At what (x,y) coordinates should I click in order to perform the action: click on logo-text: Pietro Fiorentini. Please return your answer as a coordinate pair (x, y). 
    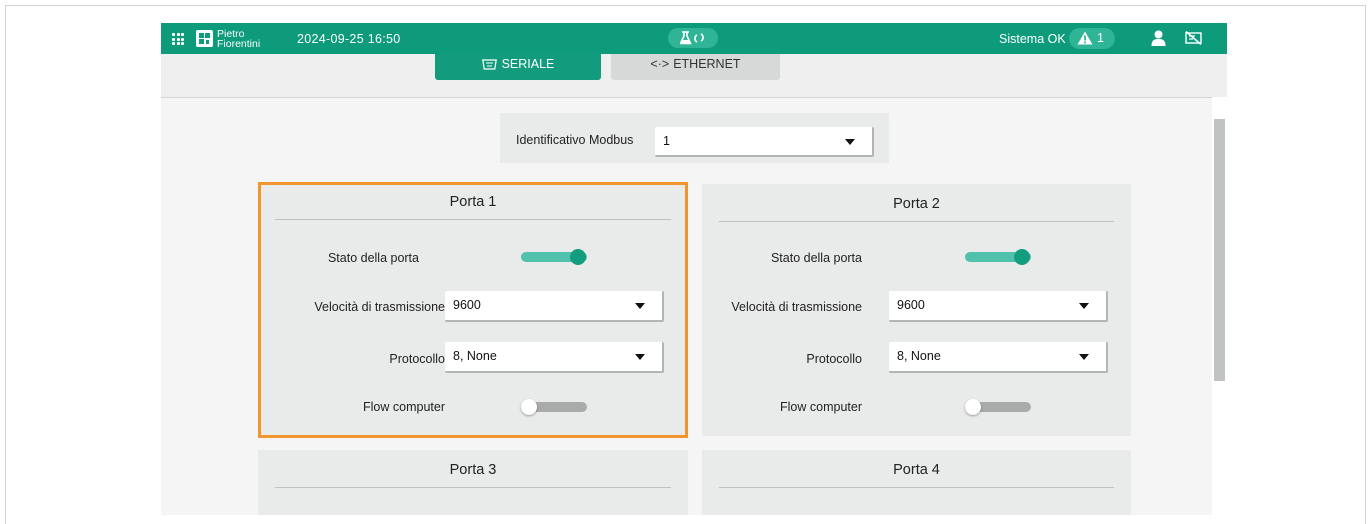
    Looking at the image, I should click on (239, 39).